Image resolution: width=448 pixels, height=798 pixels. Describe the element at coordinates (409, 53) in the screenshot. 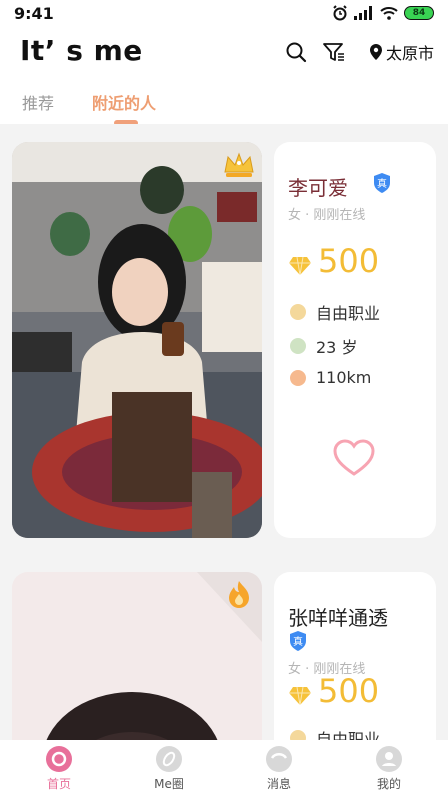

I see `city-label: 太原市` at that location.